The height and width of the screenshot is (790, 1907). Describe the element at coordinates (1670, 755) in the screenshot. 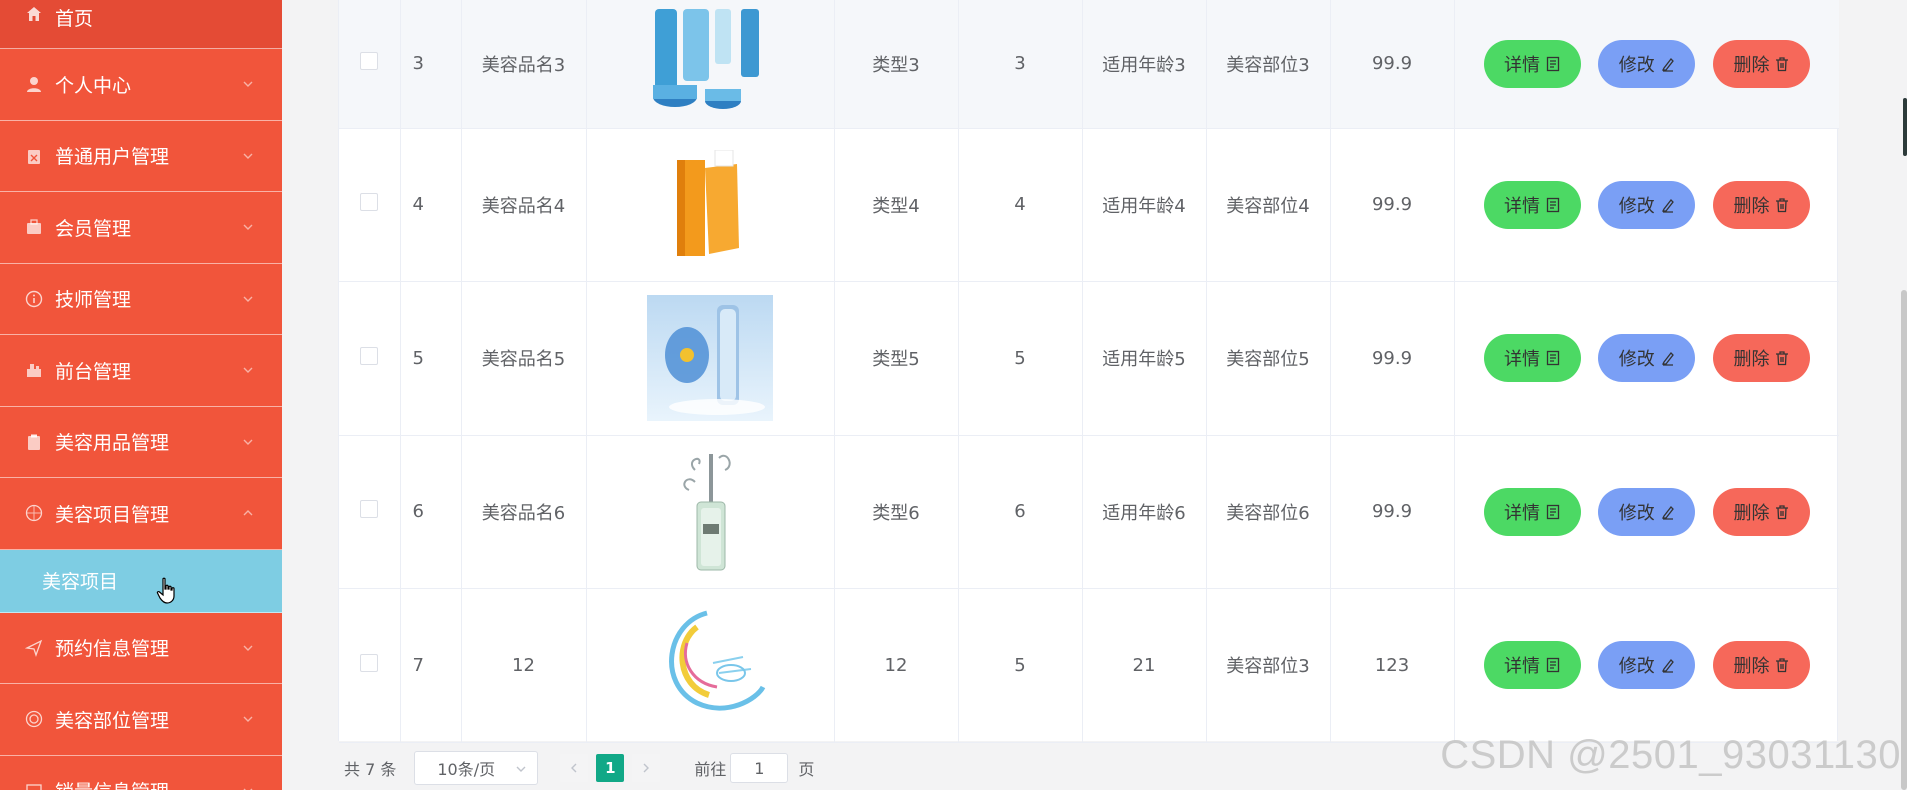

I see `watermark: CSDN @2501_93031130` at that location.